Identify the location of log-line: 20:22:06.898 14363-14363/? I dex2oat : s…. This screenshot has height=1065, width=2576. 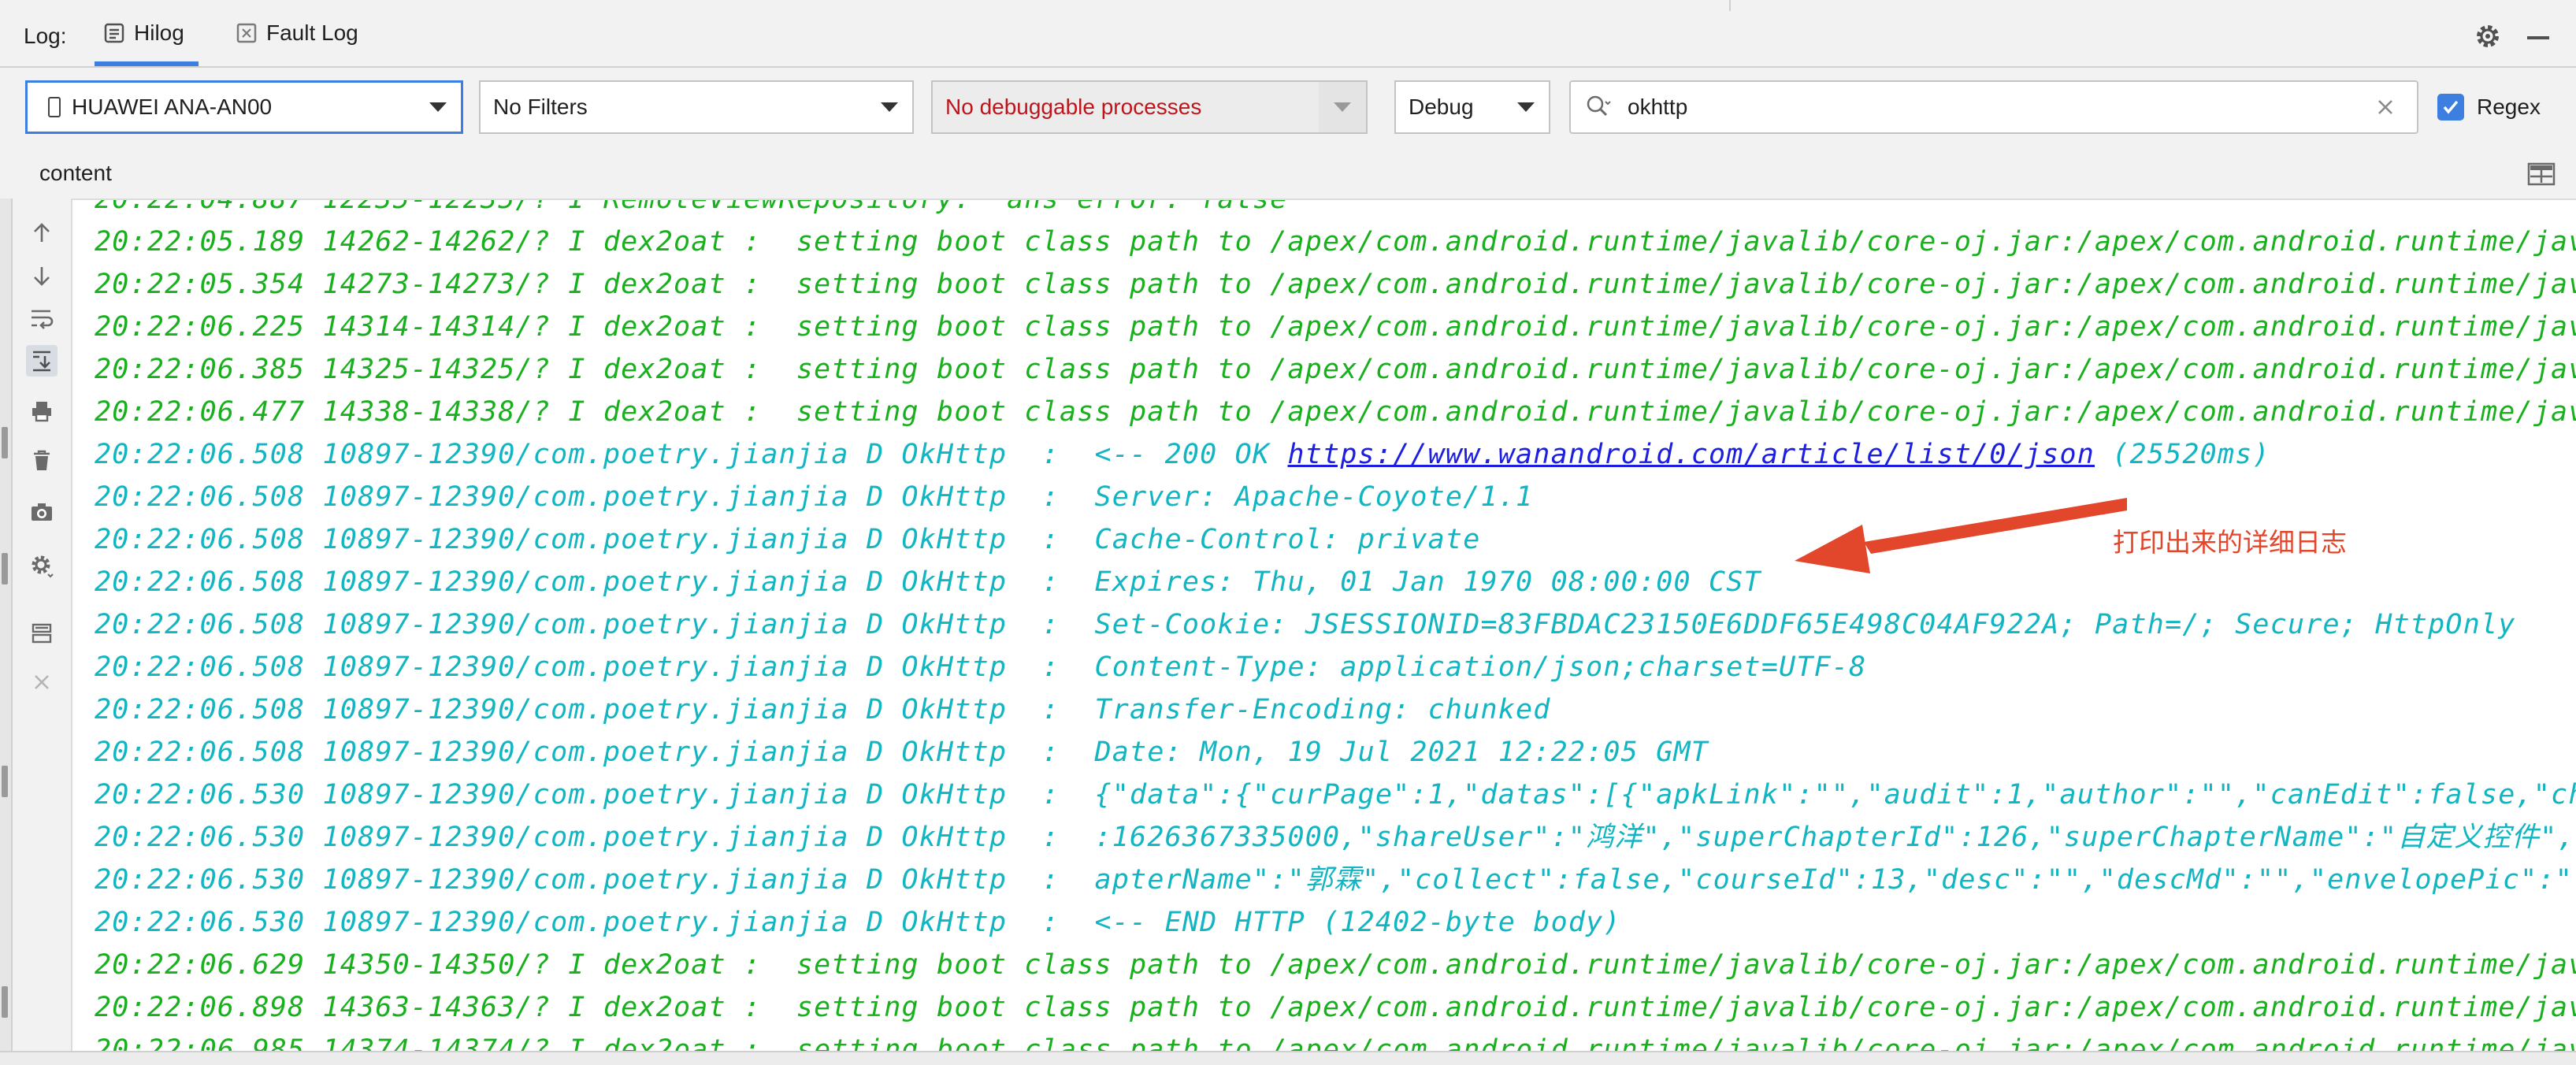
(1335, 1008).